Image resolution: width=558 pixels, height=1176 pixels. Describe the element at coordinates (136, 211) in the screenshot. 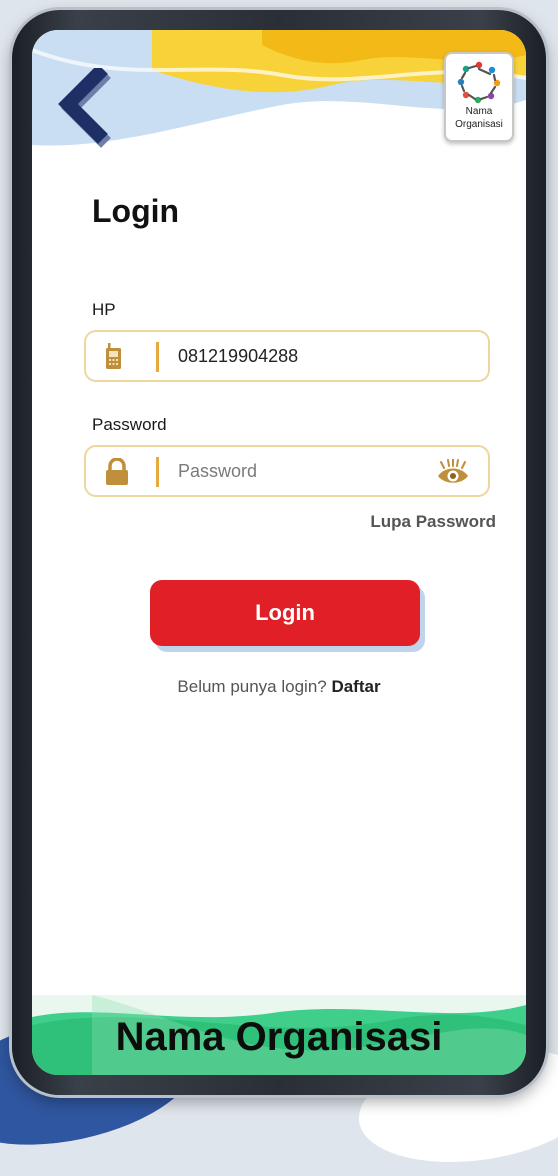

I see `page-title: Login` at that location.